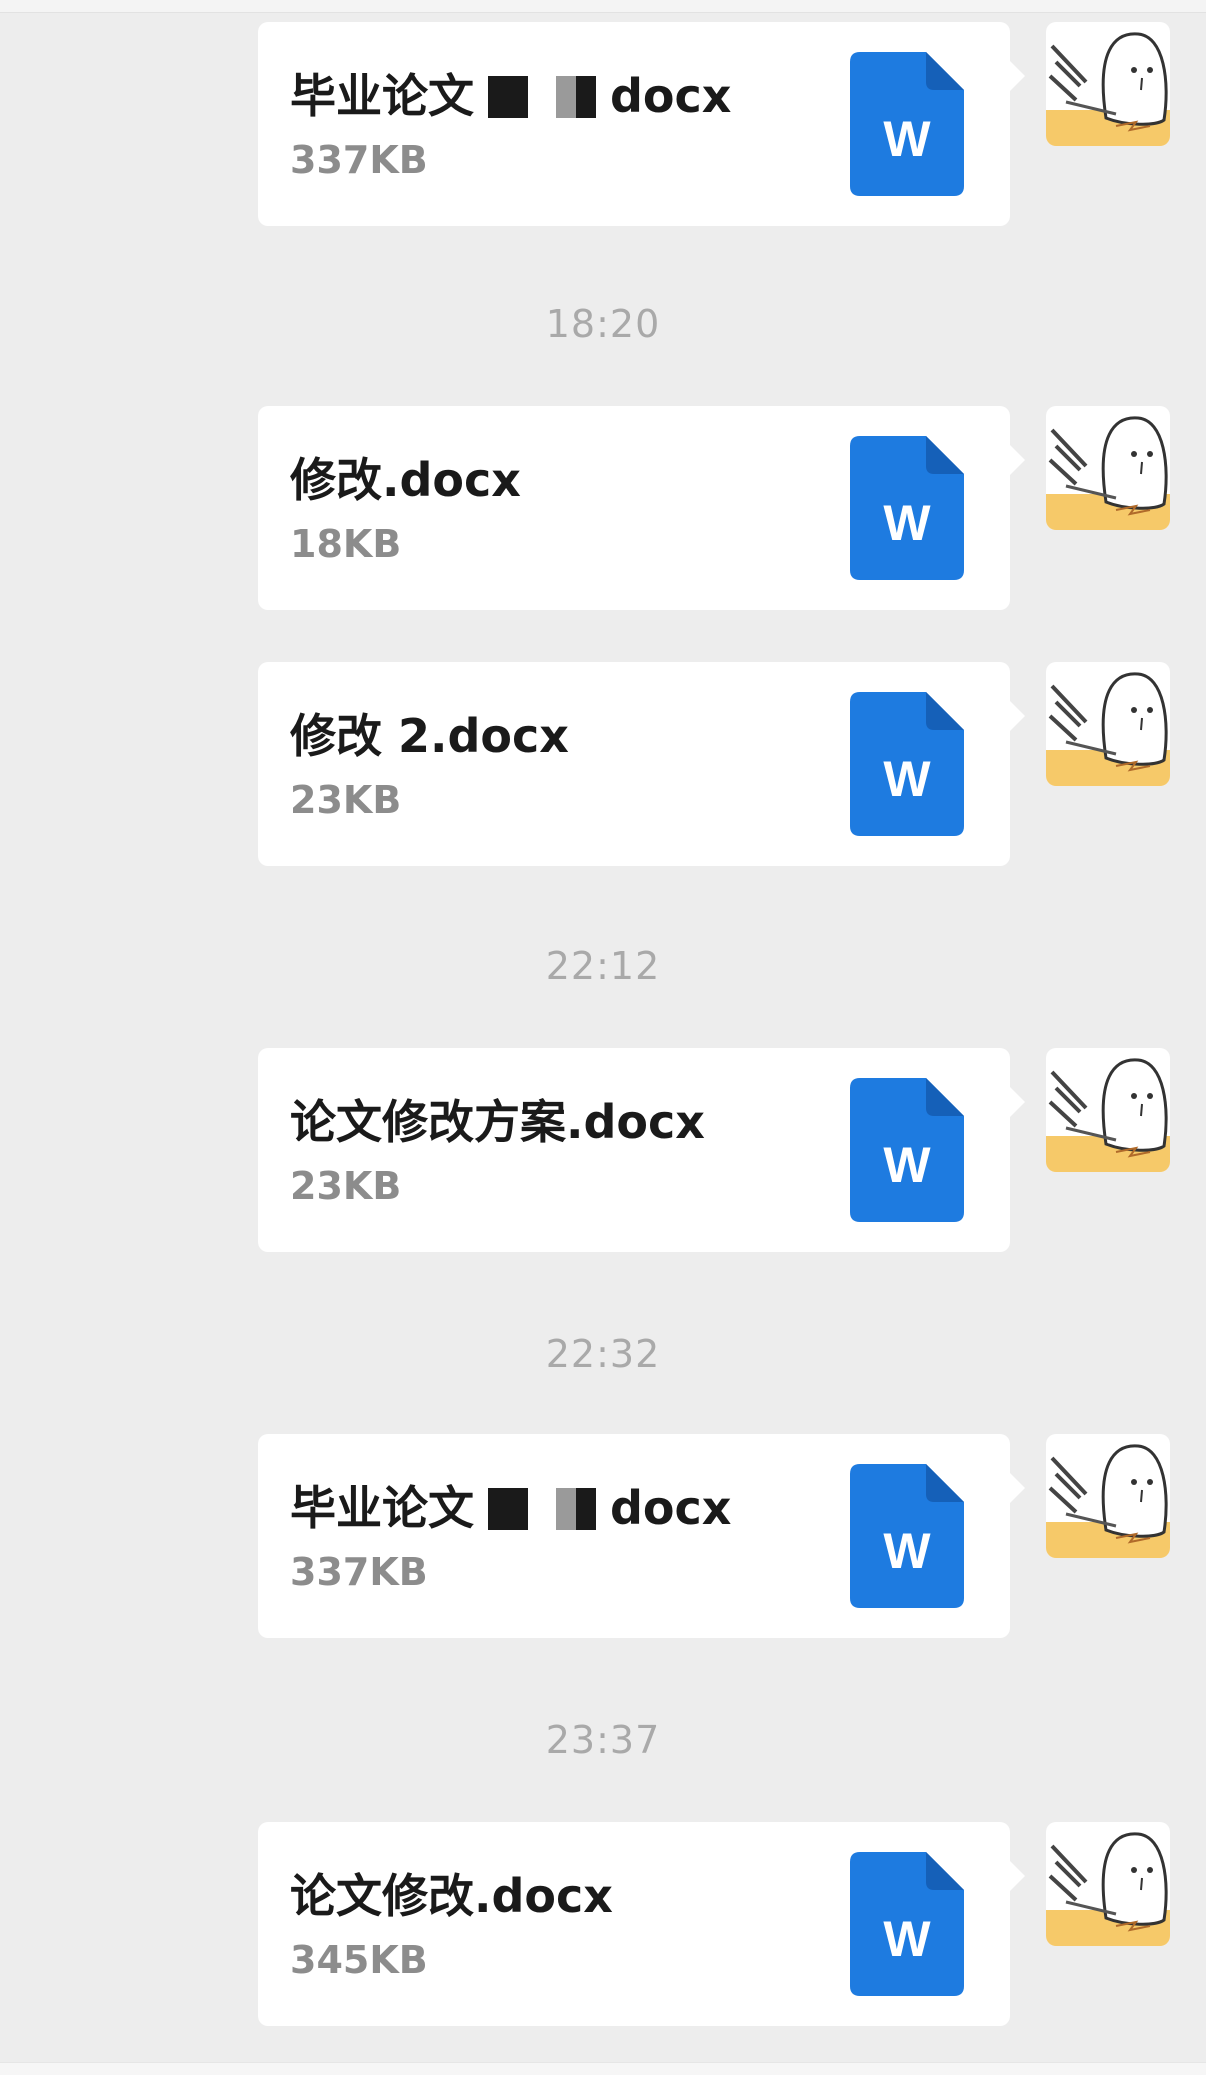 The width and height of the screenshot is (1206, 2075). I want to click on file-name: 论文修改方案.docx, so click(497, 1122).